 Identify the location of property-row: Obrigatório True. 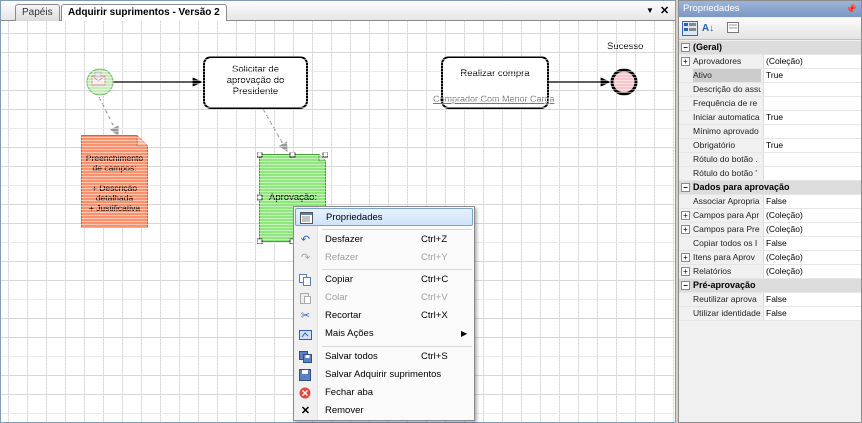
(770, 146).